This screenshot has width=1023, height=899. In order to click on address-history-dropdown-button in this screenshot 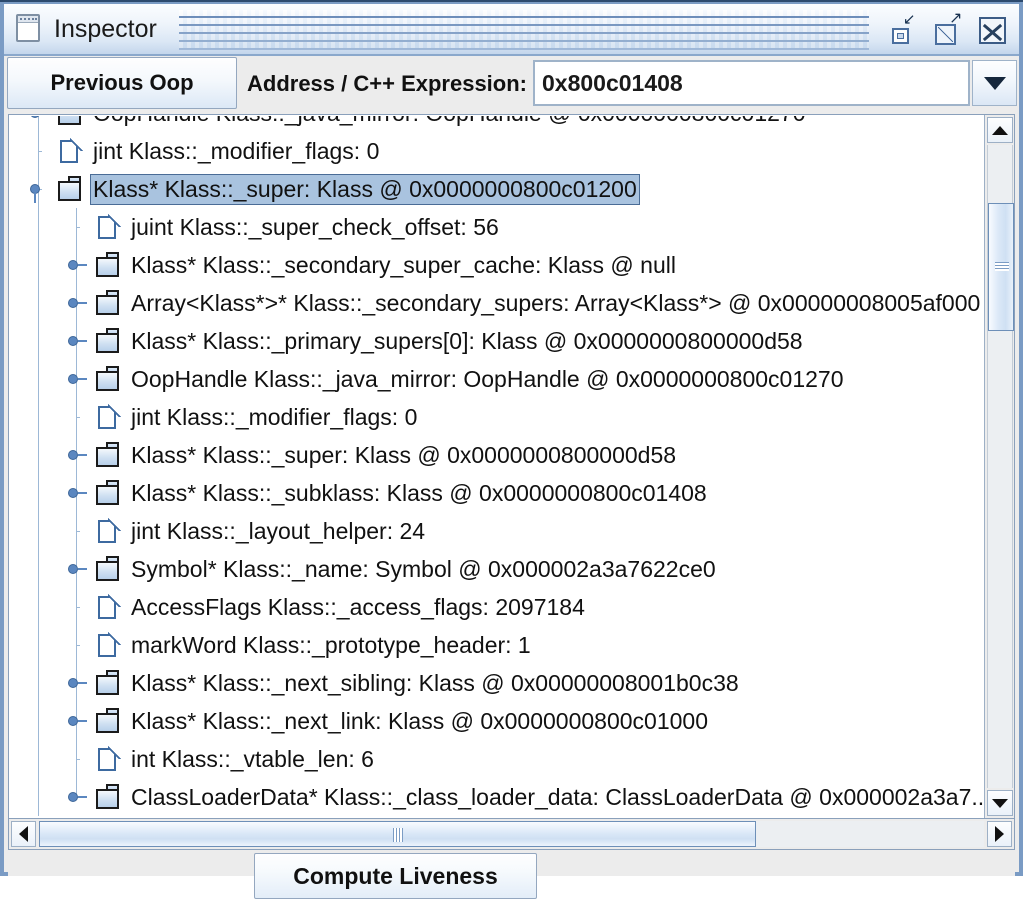, I will do `click(994, 83)`.